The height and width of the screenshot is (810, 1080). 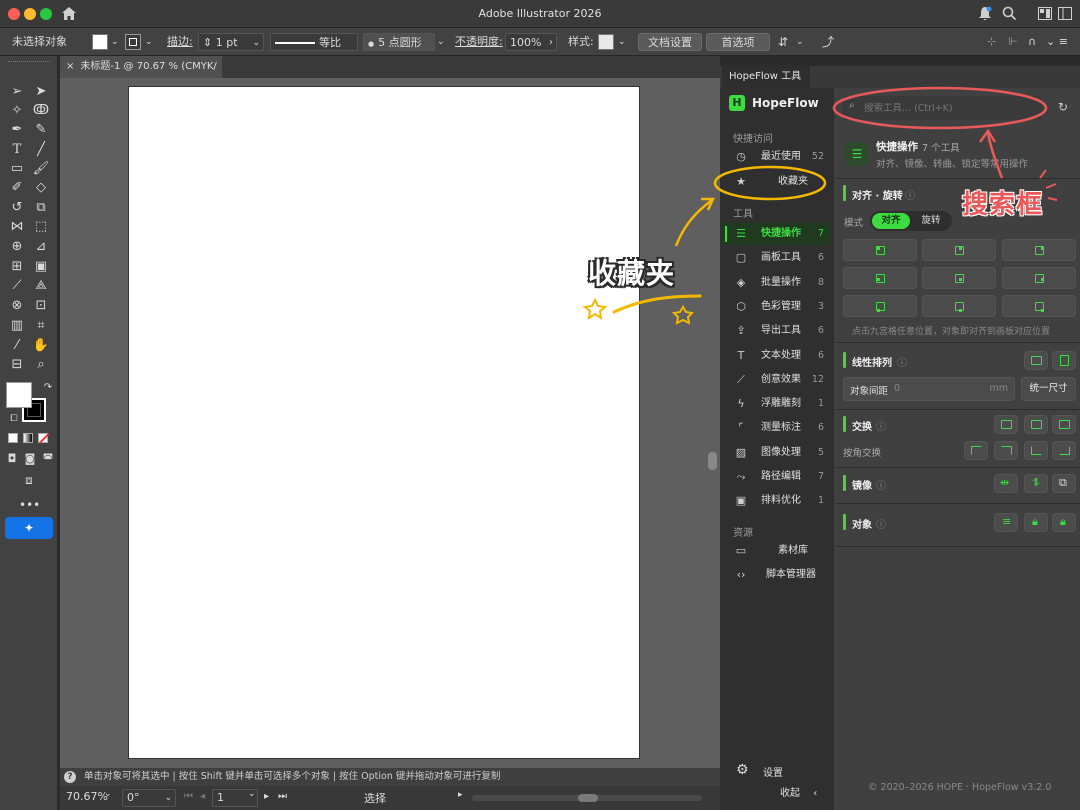 I want to click on type-tool-icon: T, so click(x=17, y=150).